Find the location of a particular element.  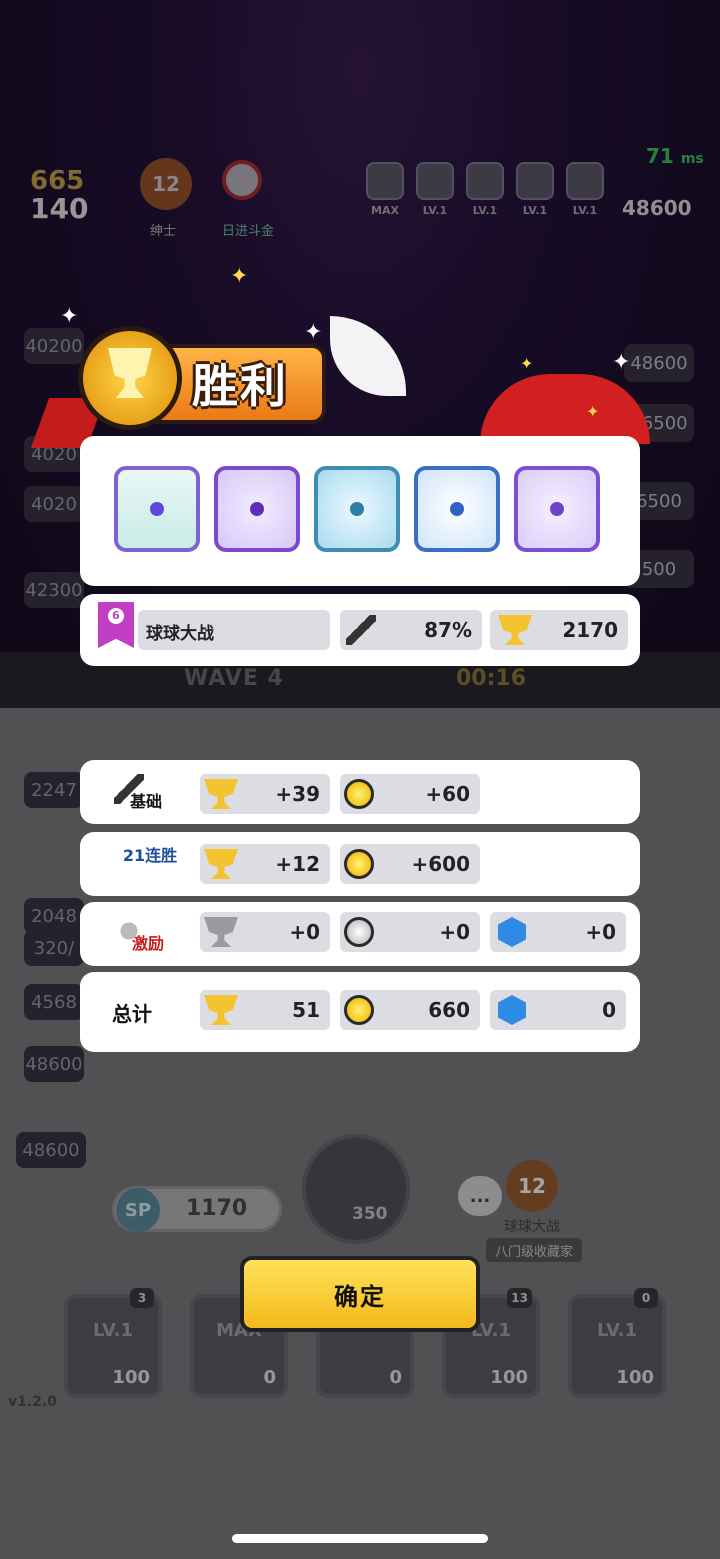

coin-total-cell: 660 is located at coordinates (410, 1010).